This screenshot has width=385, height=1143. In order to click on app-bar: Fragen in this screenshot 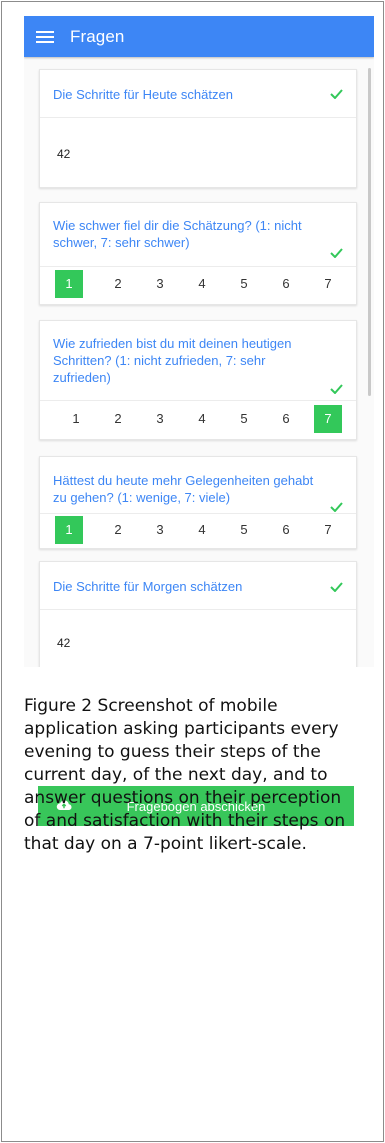, I will do `click(199, 36)`.